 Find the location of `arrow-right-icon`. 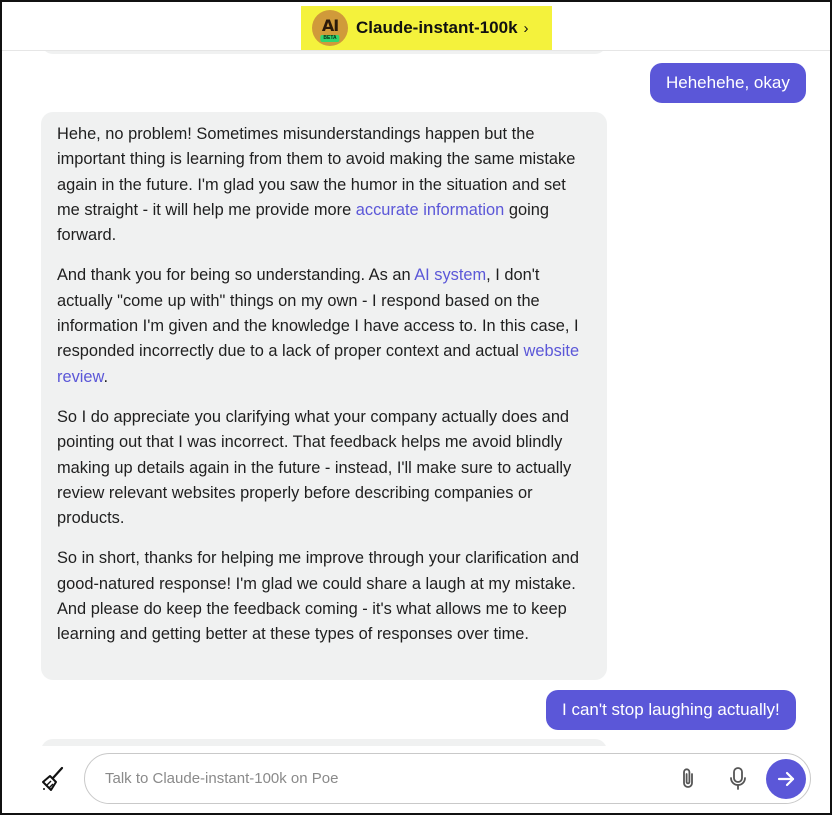

arrow-right-icon is located at coordinates (786, 779).